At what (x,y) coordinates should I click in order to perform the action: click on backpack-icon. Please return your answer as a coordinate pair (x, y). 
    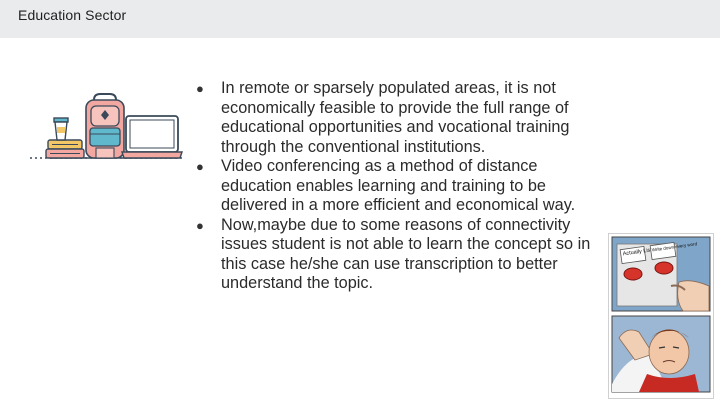
    Looking at the image, I should click on (105, 126).